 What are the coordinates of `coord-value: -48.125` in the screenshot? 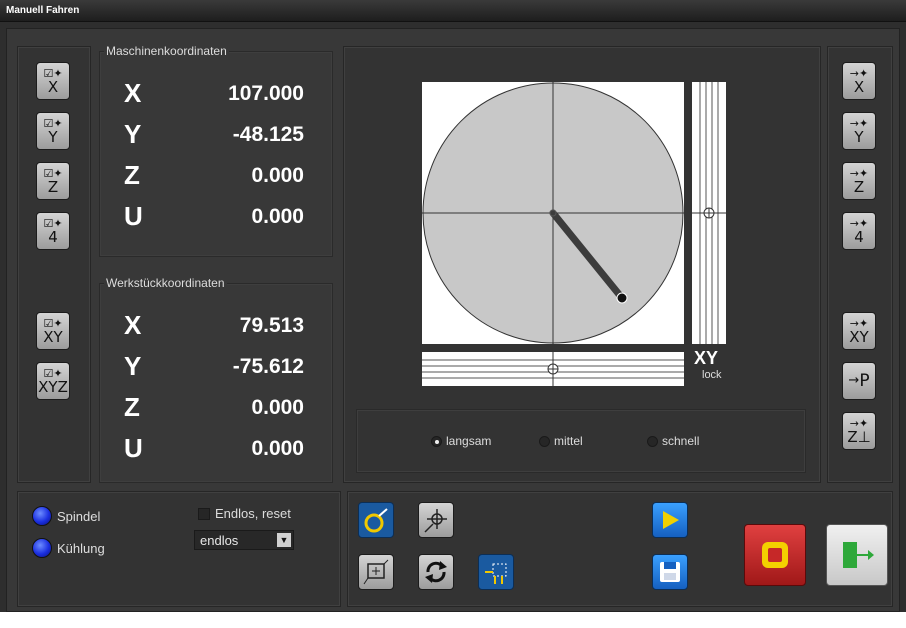 It's located at (268, 134).